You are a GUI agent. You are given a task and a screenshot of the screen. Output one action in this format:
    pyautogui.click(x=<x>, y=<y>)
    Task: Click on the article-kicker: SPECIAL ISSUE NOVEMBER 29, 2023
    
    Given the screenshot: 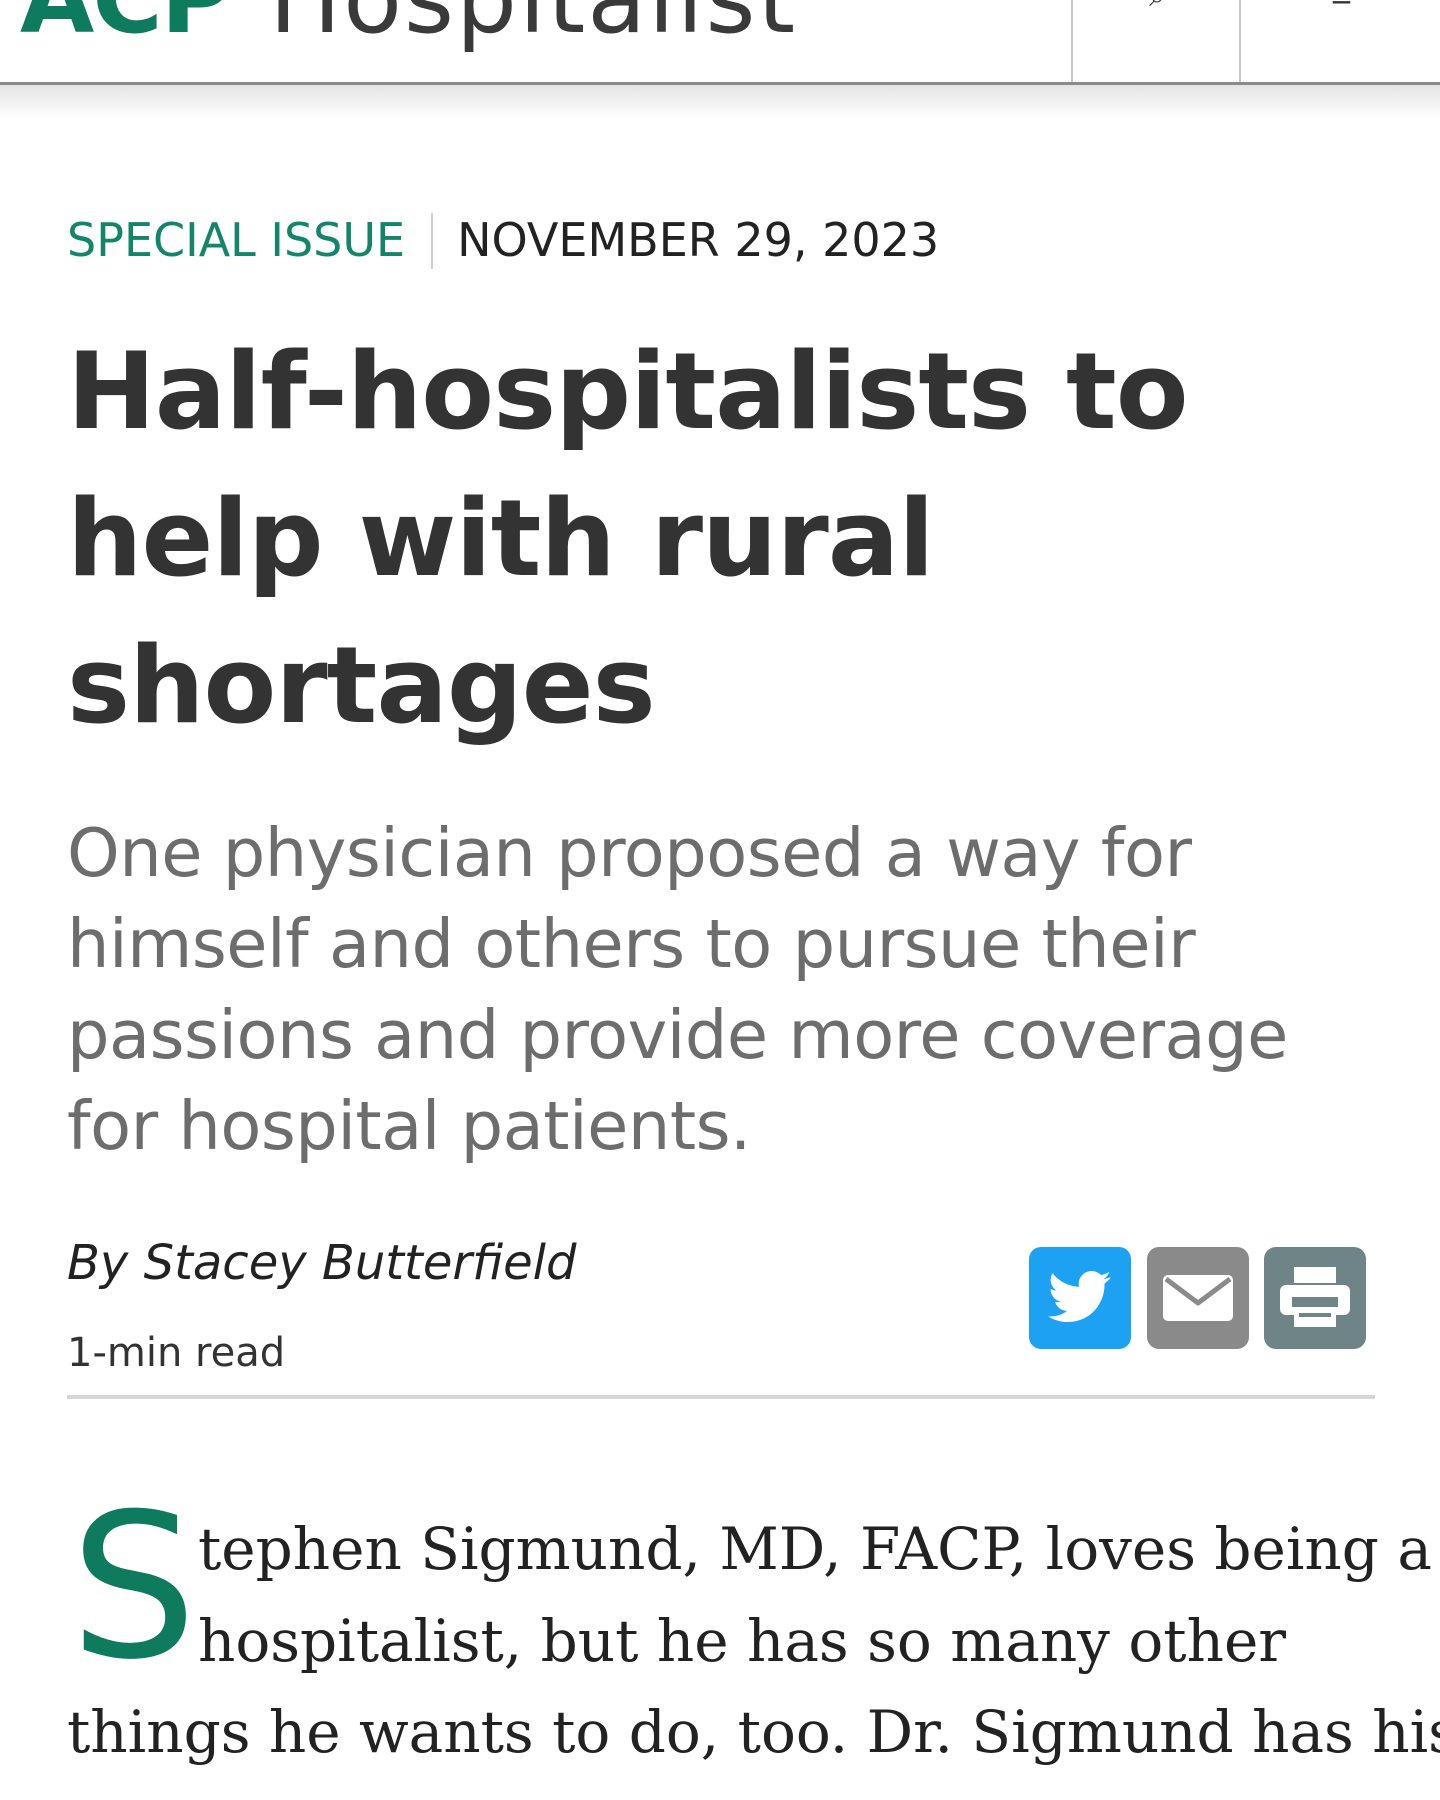 What is the action you would take?
    pyautogui.click(x=503, y=241)
    